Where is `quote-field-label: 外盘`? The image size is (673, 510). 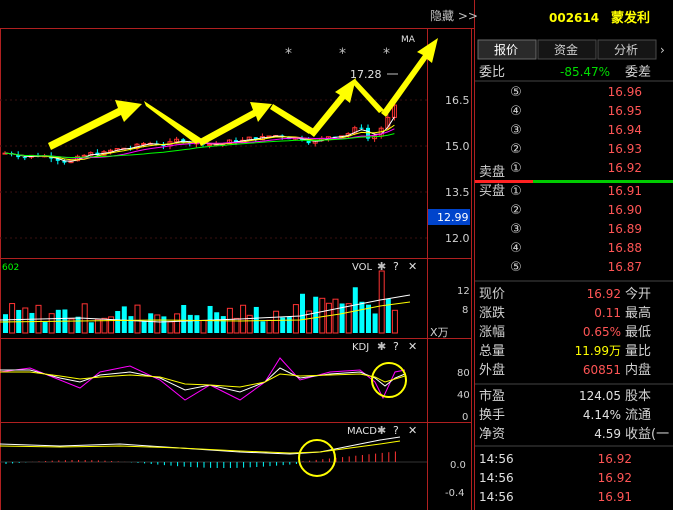 quote-field-label: 外盘 is located at coordinates (492, 370).